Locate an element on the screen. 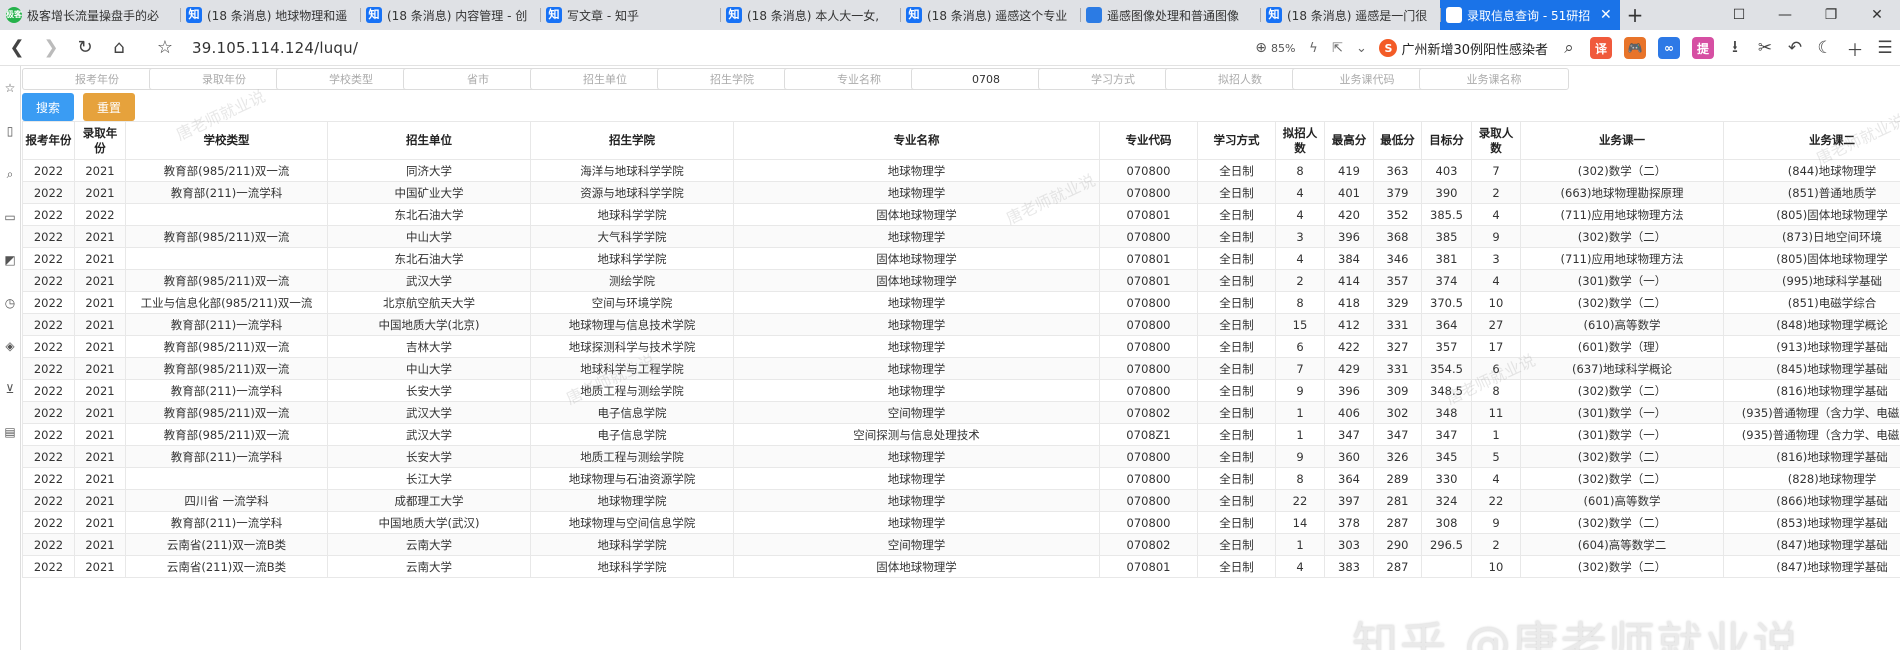  star-sidebar-icon: ☆ is located at coordinates (10, 88).